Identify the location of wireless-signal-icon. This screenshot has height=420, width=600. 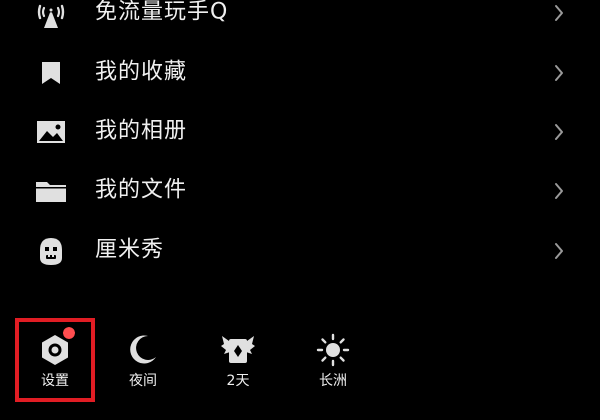
(51, 16).